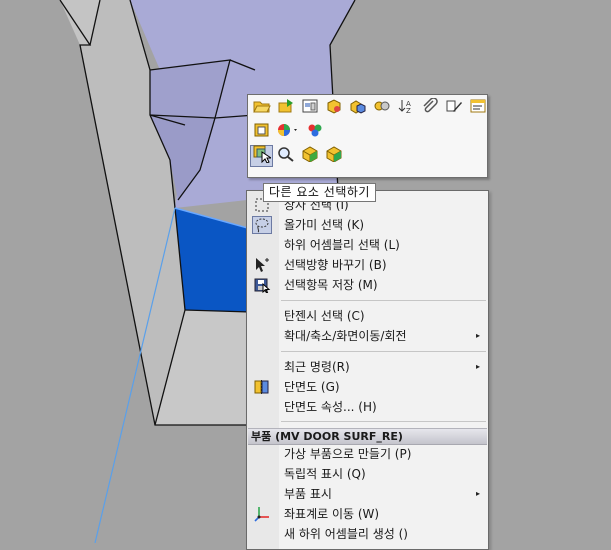 The image size is (611, 550). I want to click on color-wheel-button, so click(314, 132).